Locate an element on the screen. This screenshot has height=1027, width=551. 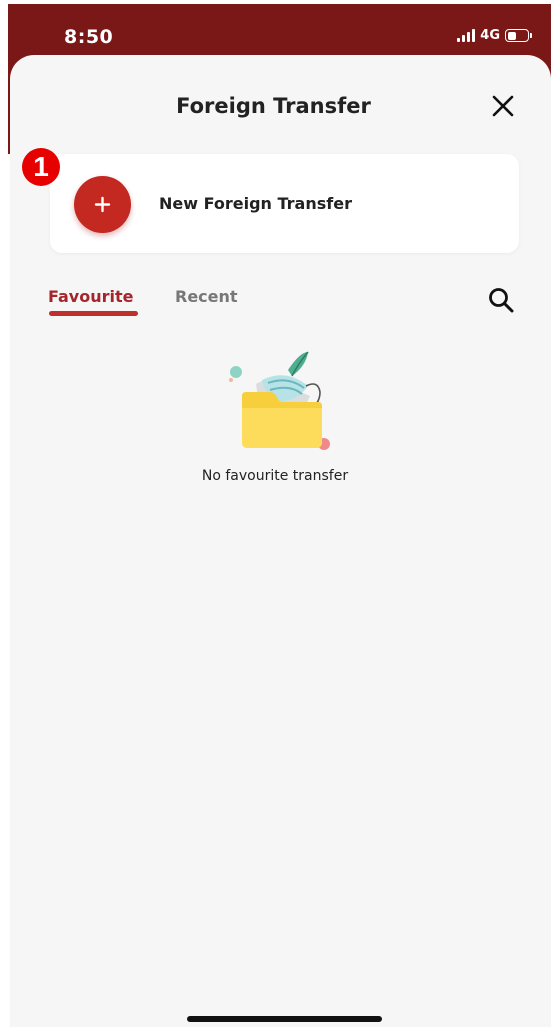
close-icon is located at coordinates (503, 106).